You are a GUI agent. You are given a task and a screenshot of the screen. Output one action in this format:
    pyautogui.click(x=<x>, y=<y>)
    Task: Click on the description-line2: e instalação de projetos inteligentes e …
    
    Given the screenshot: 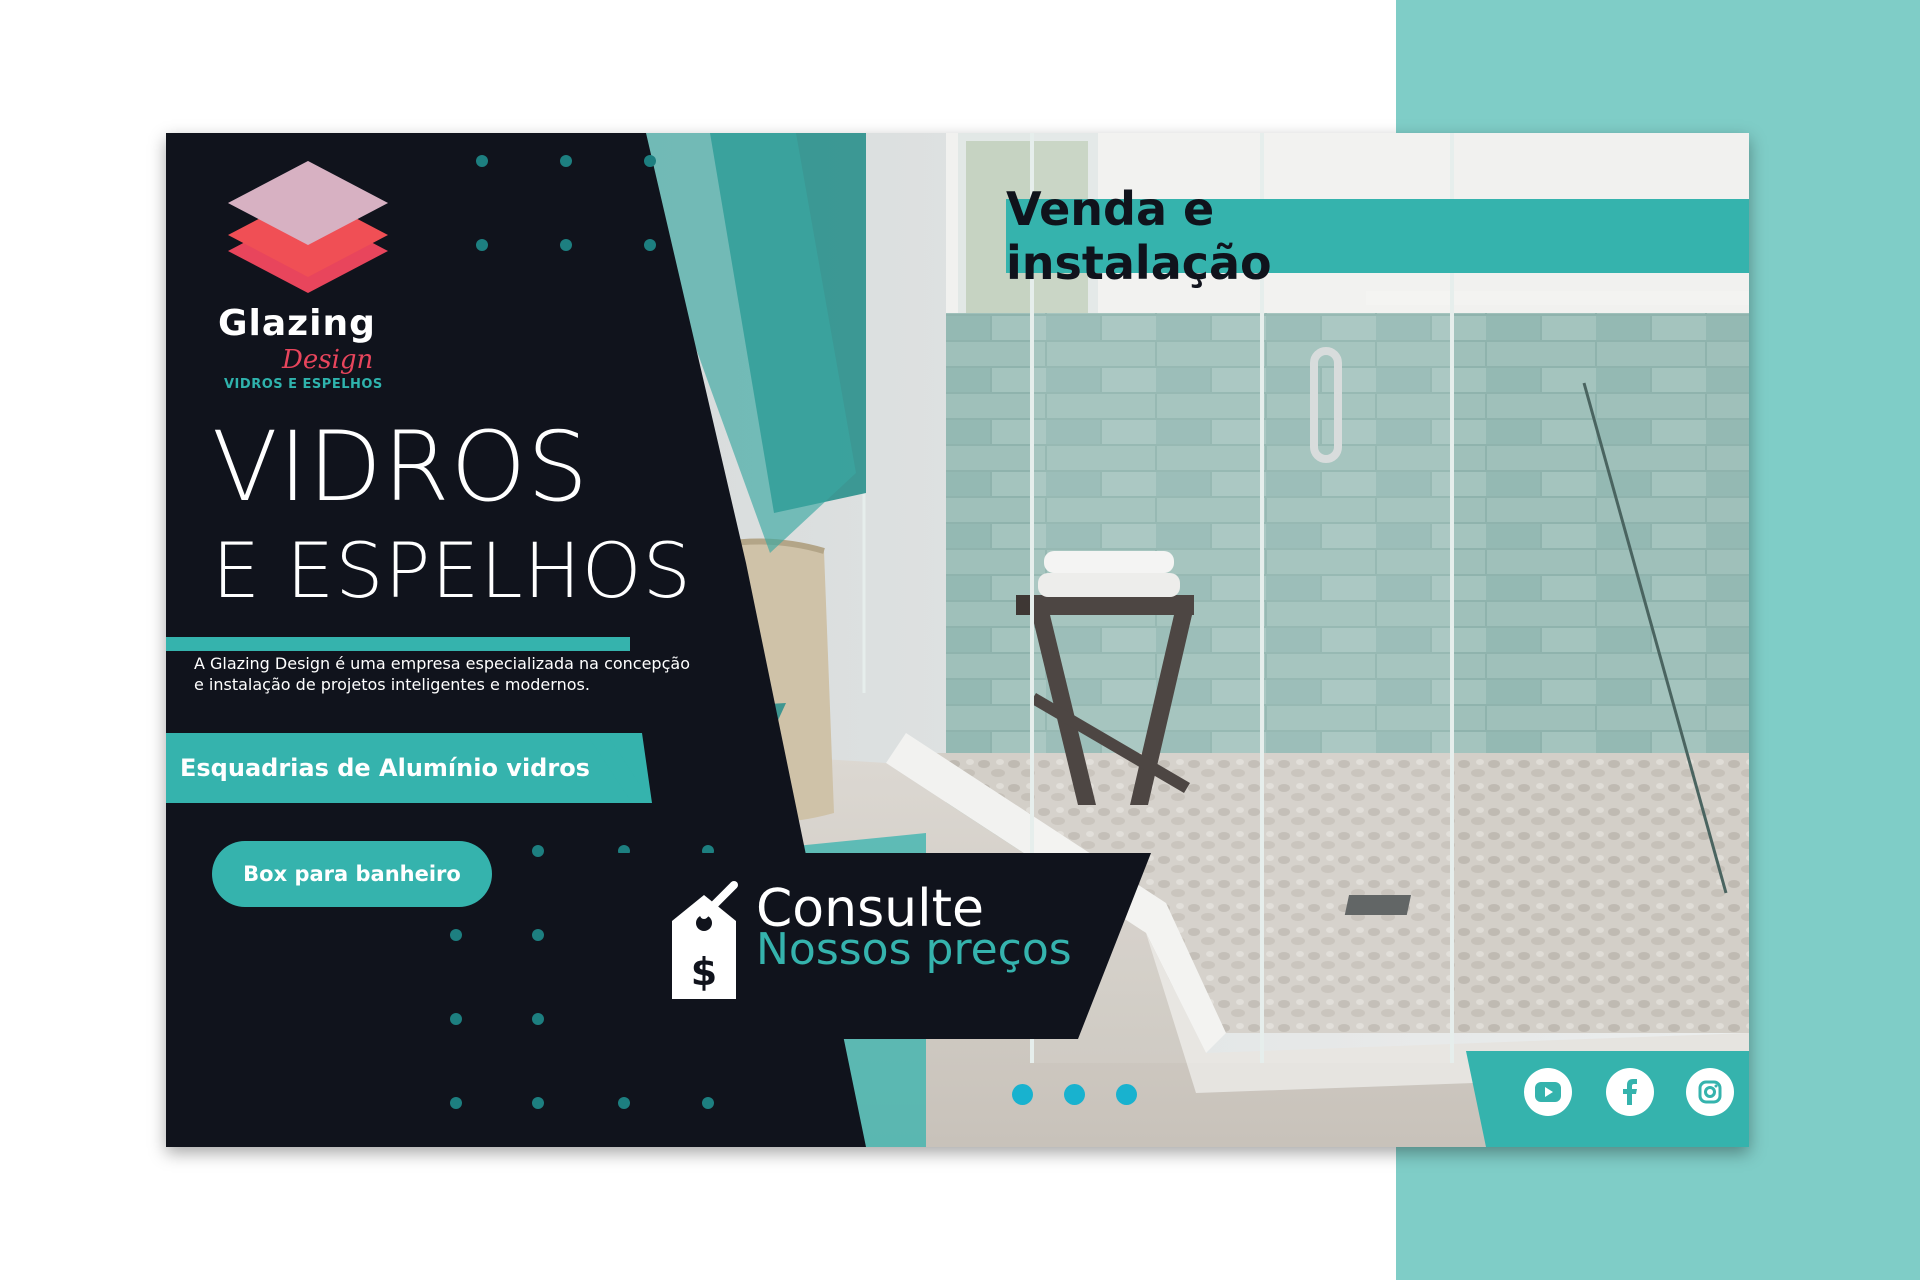 What is the action you would take?
    pyautogui.click(x=392, y=684)
    